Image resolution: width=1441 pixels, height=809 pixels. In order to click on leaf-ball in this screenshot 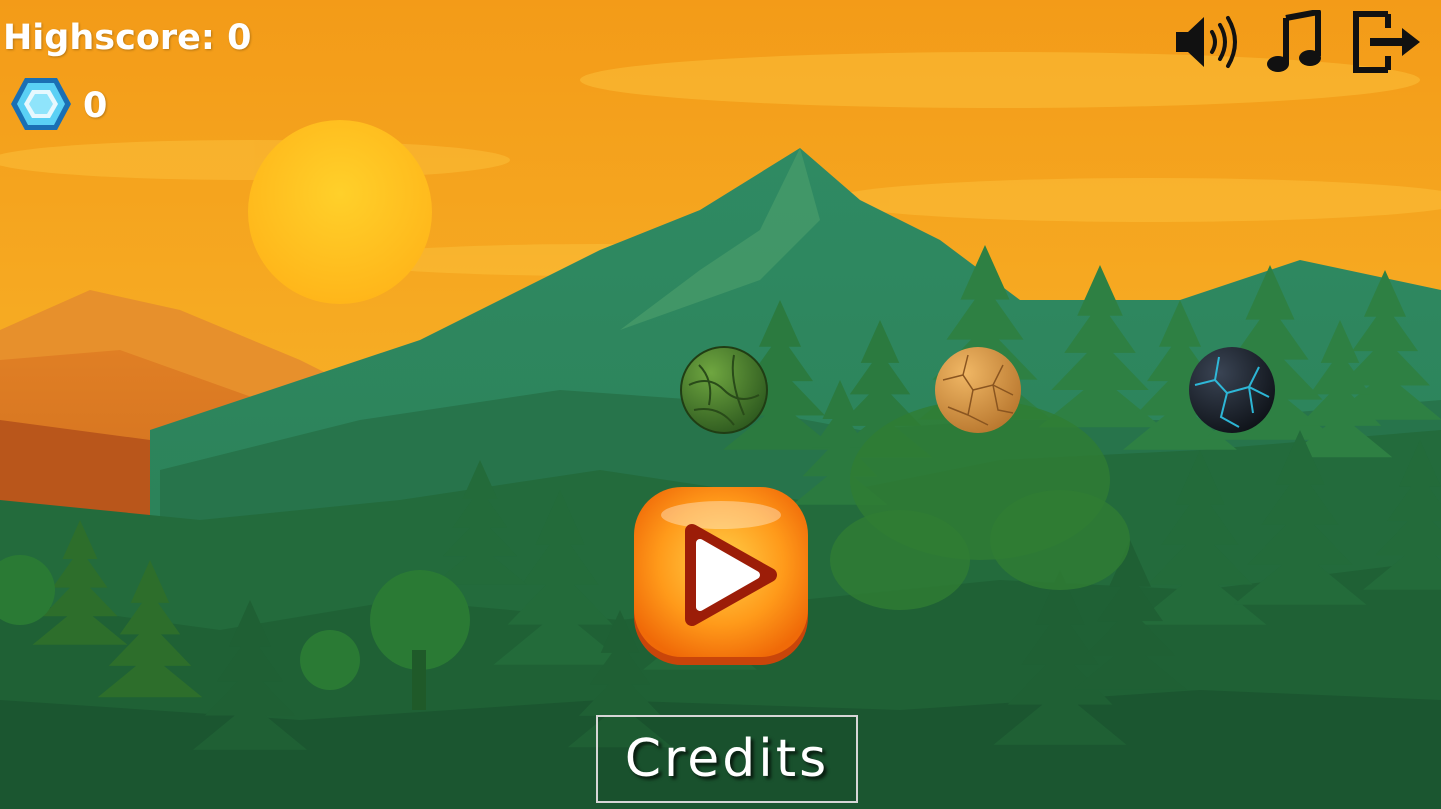, I will do `click(724, 390)`.